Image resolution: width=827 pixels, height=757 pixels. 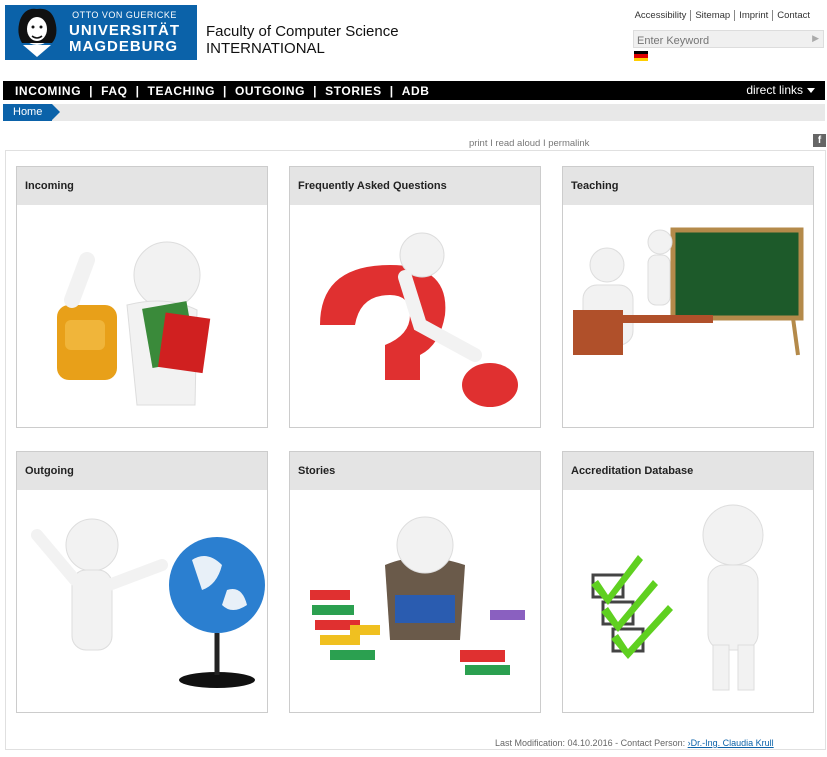 What do you see at coordinates (722, 41) in the screenshot?
I see `search-input` at bounding box center [722, 41].